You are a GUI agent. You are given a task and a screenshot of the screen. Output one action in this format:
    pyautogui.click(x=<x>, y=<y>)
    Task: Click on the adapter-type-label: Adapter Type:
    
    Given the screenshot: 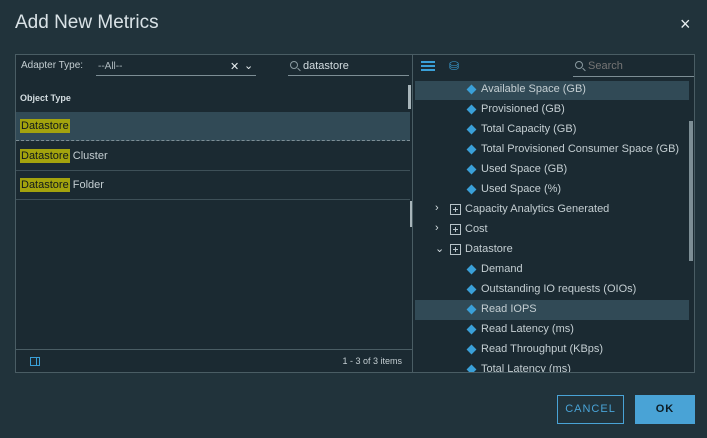 What is the action you would take?
    pyautogui.click(x=52, y=65)
    